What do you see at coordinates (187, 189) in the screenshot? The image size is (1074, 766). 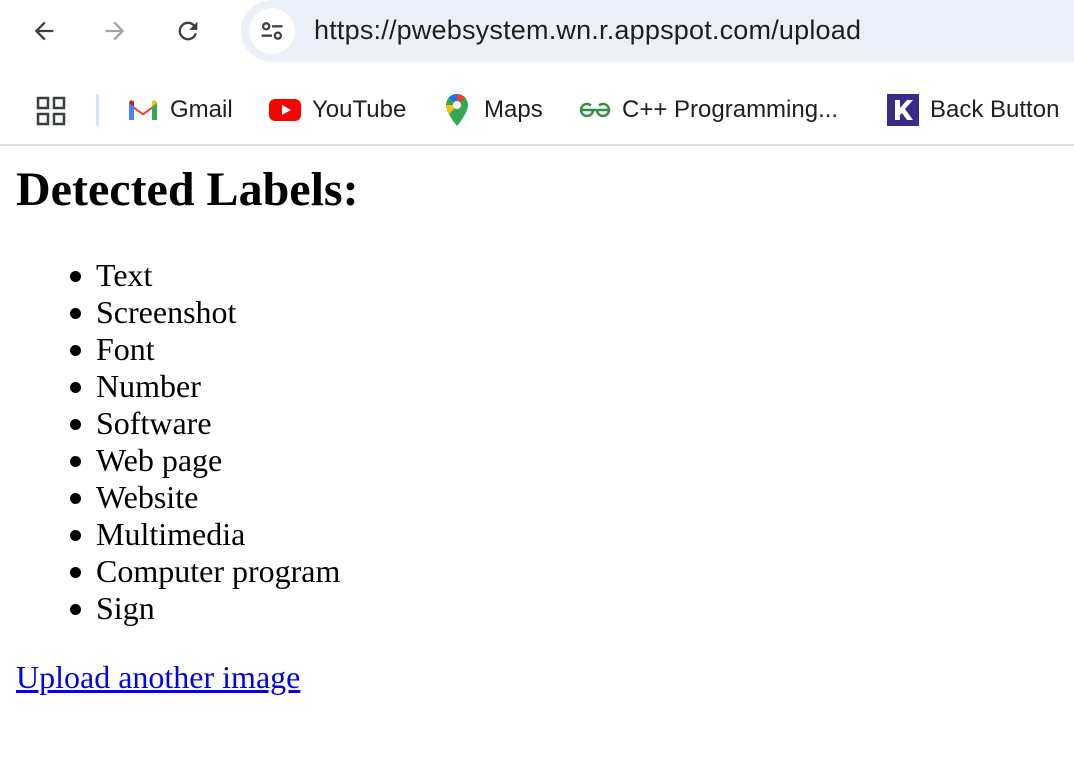 I see `page-title: Detected Labels:` at bounding box center [187, 189].